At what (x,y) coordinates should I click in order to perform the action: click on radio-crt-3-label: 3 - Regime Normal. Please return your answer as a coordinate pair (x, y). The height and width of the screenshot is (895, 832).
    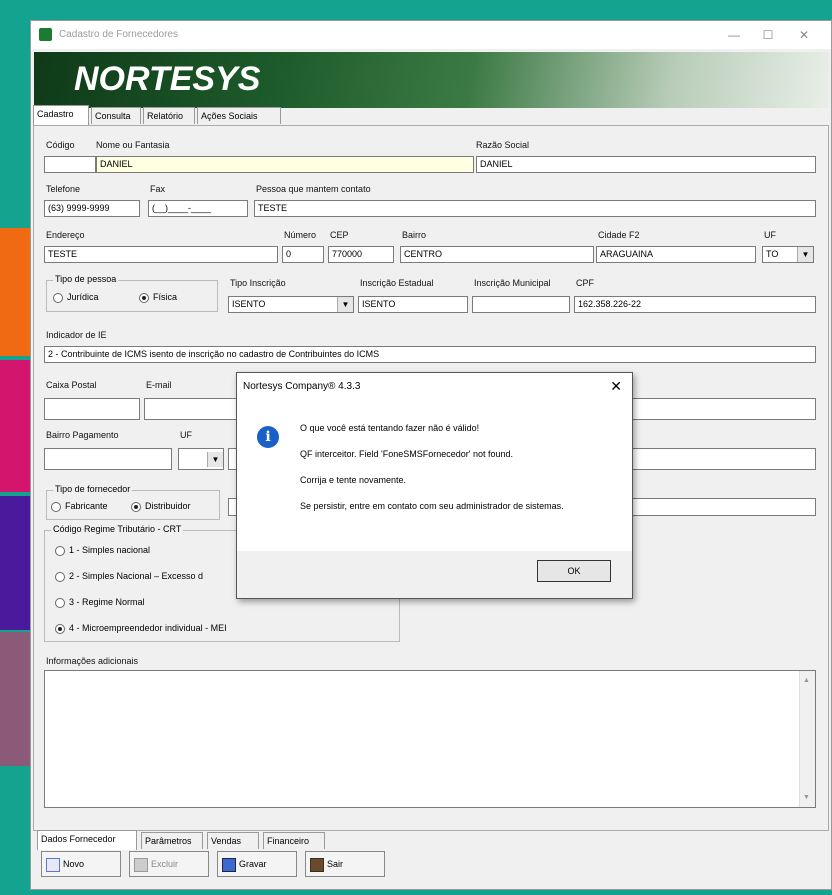
    Looking at the image, I should click on (107, 602).